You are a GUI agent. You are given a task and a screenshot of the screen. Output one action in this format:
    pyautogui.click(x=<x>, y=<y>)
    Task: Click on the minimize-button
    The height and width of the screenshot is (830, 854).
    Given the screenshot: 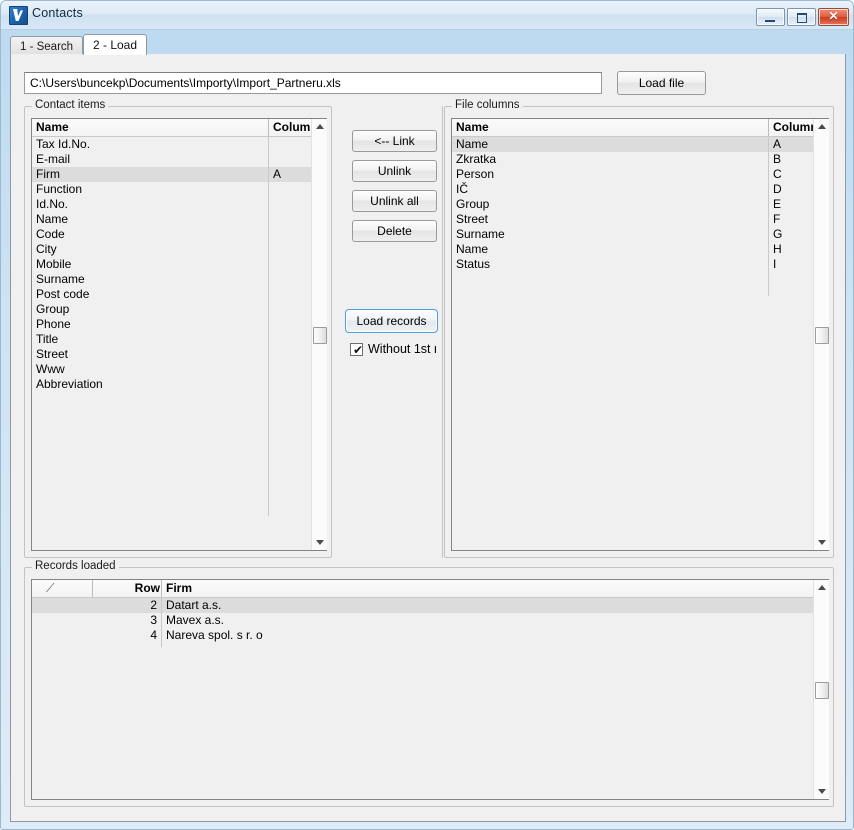 What is the action you would take?
    pyautogui.click(x=770, y=17)
    